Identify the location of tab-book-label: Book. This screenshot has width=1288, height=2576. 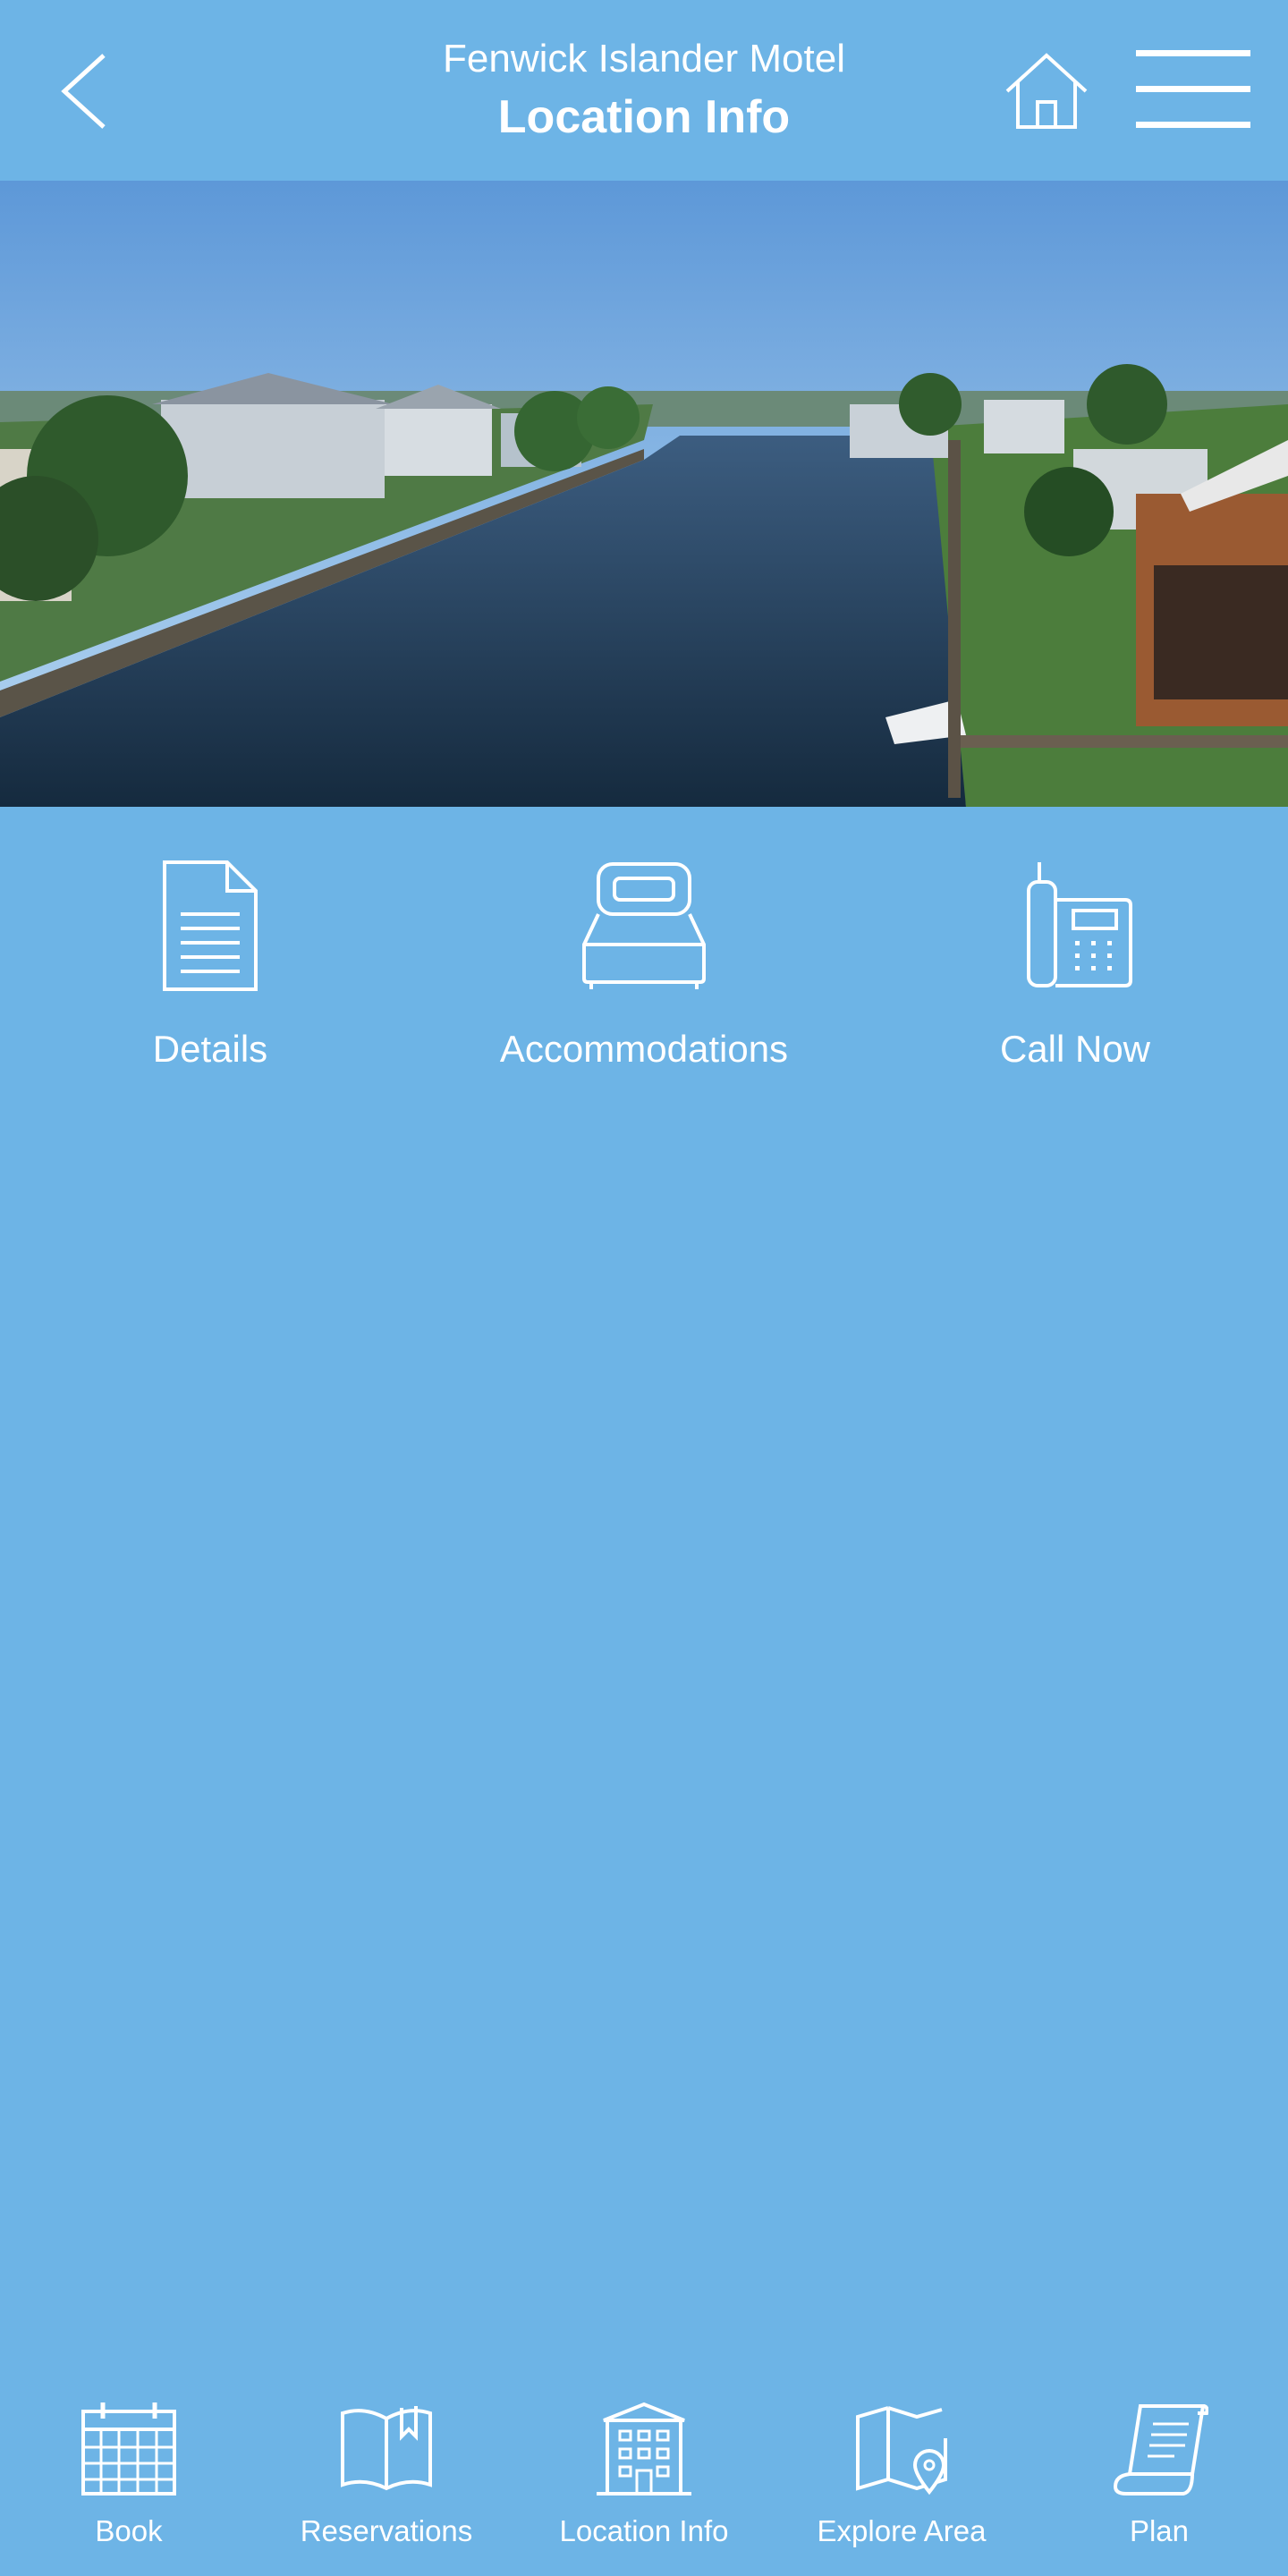
(129, 2530).